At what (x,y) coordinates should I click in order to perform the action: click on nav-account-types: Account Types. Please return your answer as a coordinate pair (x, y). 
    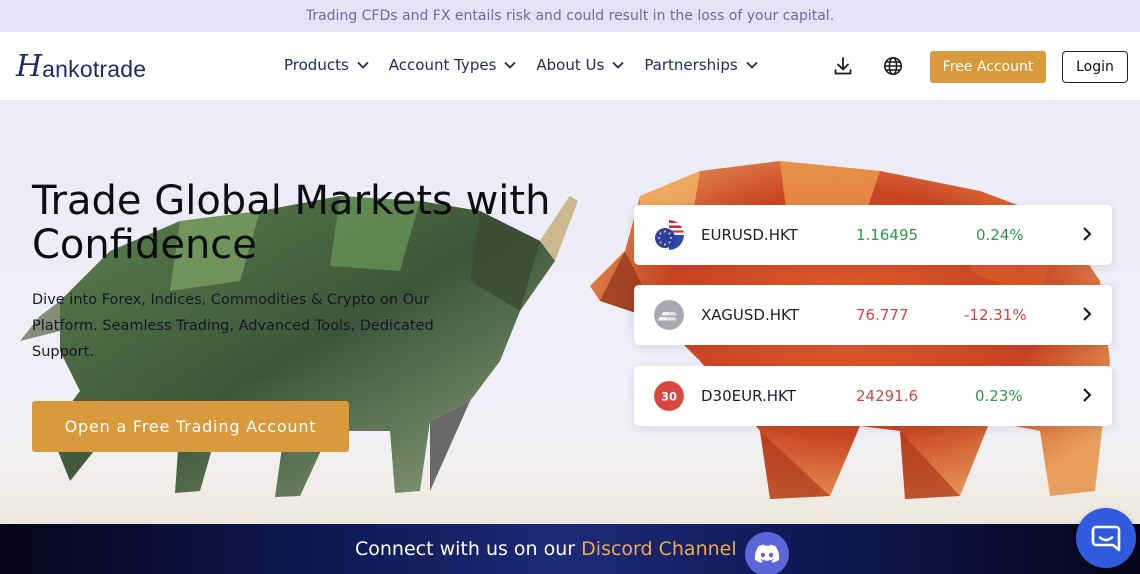
    Looking at the image, I should click on (453, 65).